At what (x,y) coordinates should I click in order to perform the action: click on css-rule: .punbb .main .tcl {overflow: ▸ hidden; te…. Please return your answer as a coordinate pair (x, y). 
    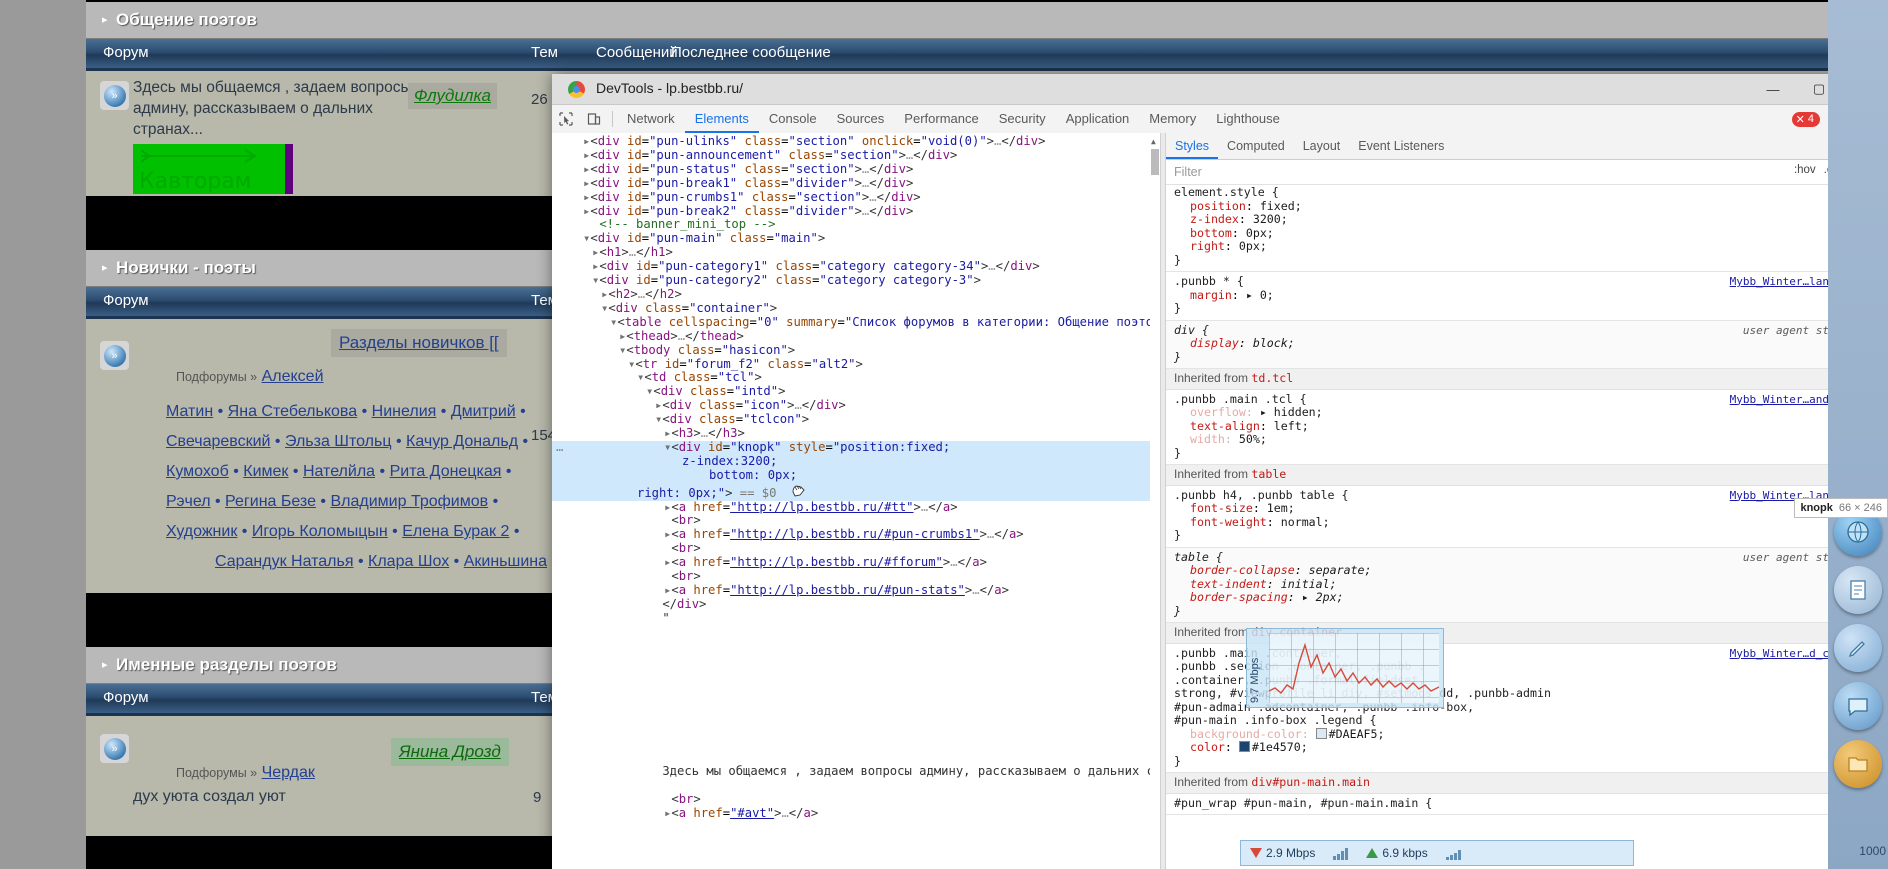
    Looking at the image, I should click on (1527, 427).